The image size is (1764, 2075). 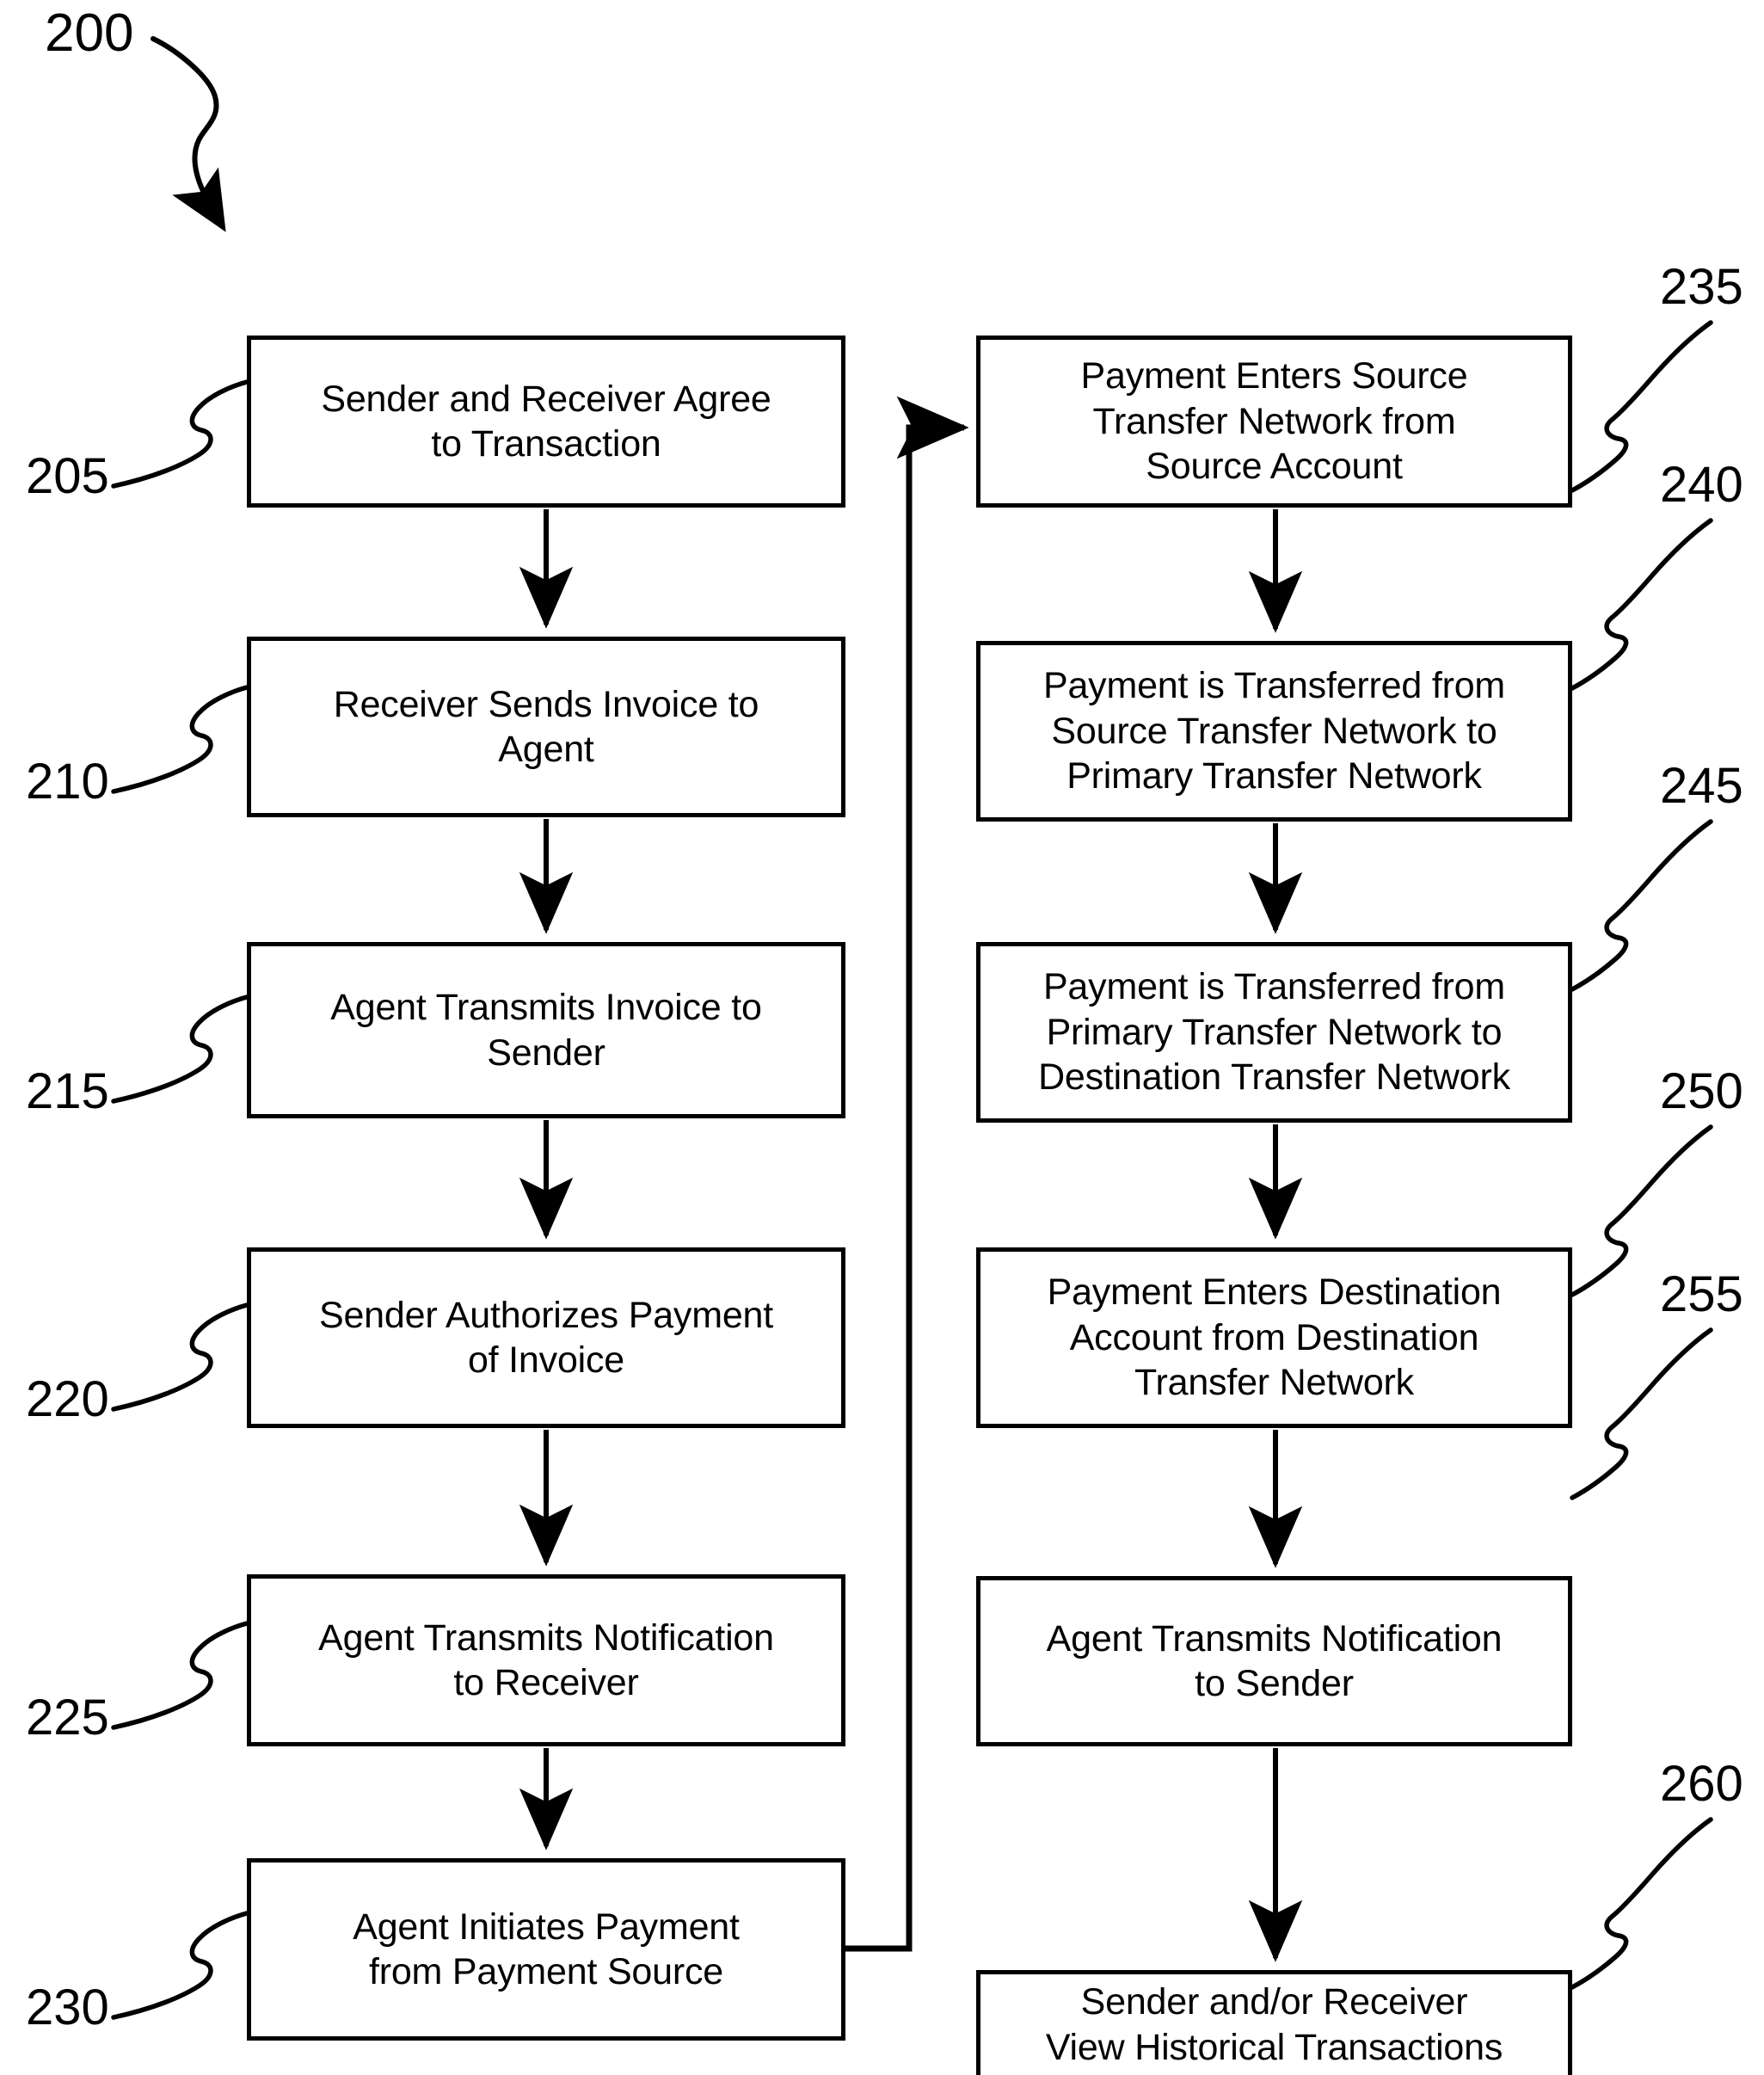 What do you see at coordinates (1702, 287) in the screenshot?
I see `reference-number-235: 235` at bounding box center [1702, 287].